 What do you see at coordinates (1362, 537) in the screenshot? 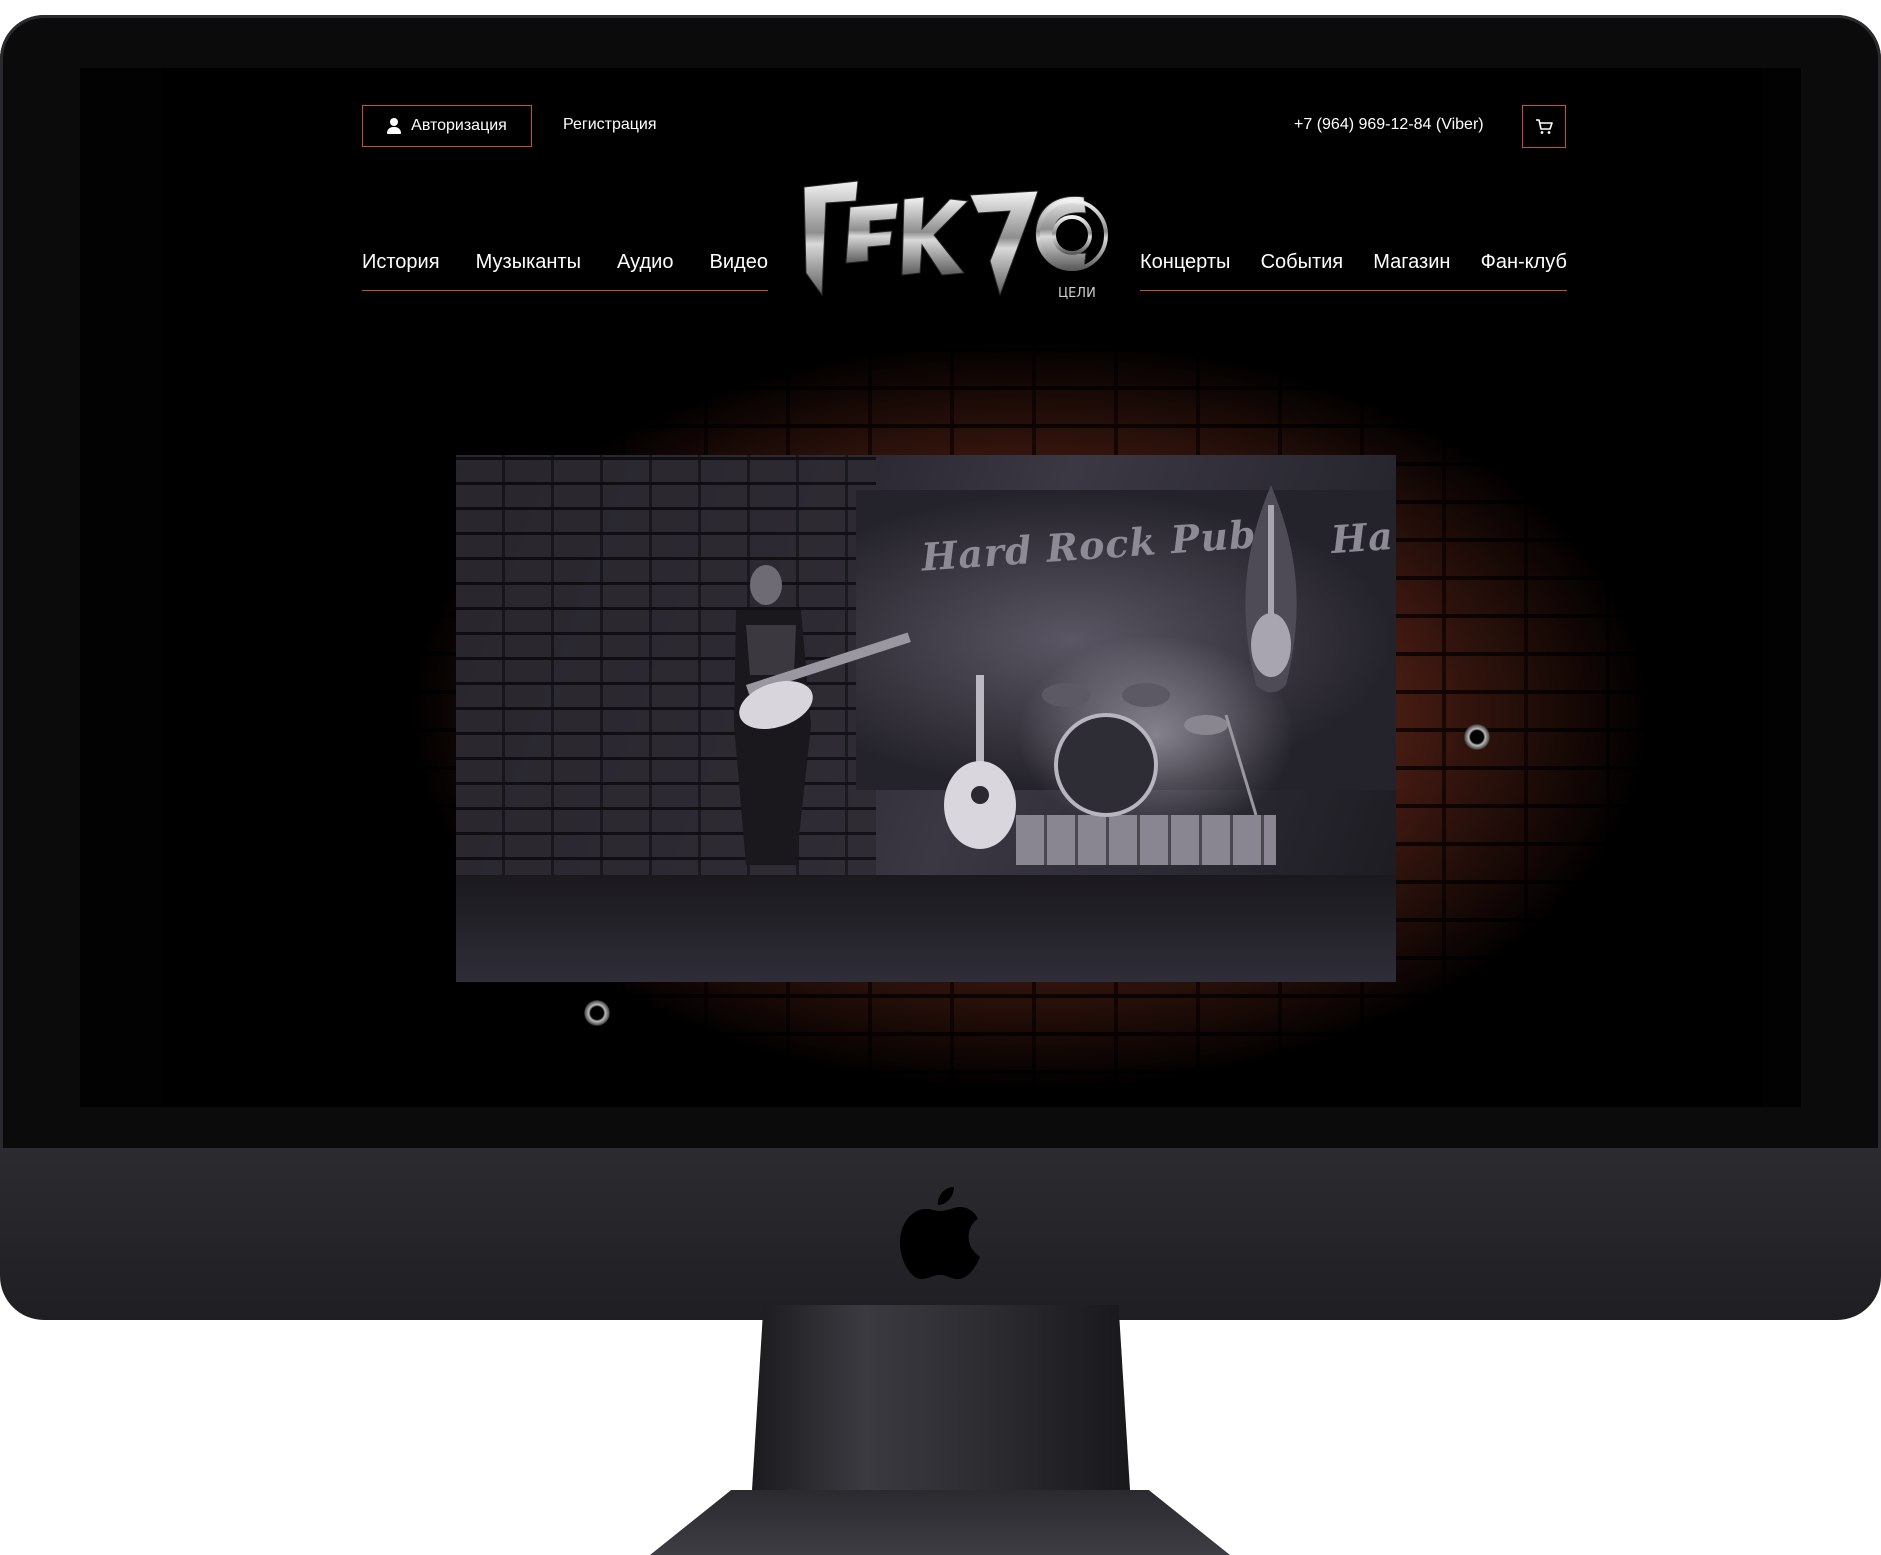
I see `photo-sign-partial: Ha` at bounding box center [1362, 537].